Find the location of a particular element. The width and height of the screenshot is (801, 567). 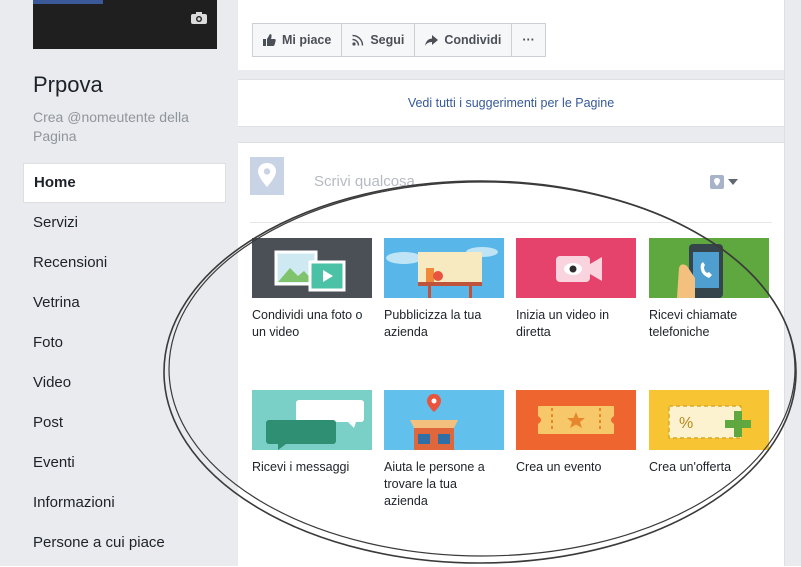

see-all-suggestions-link: Vedi tutti i suggerimenti per le Pagine is located at coordinates (511, 103).